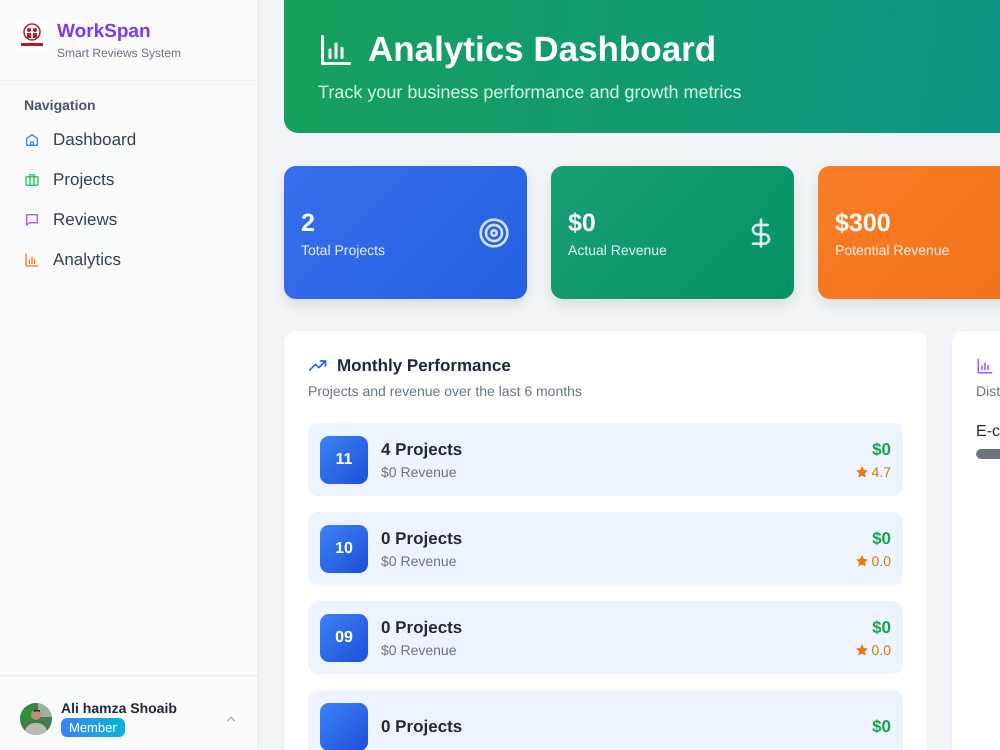  I want to click on stat-label: Potential Revenue, so click(892, 250).